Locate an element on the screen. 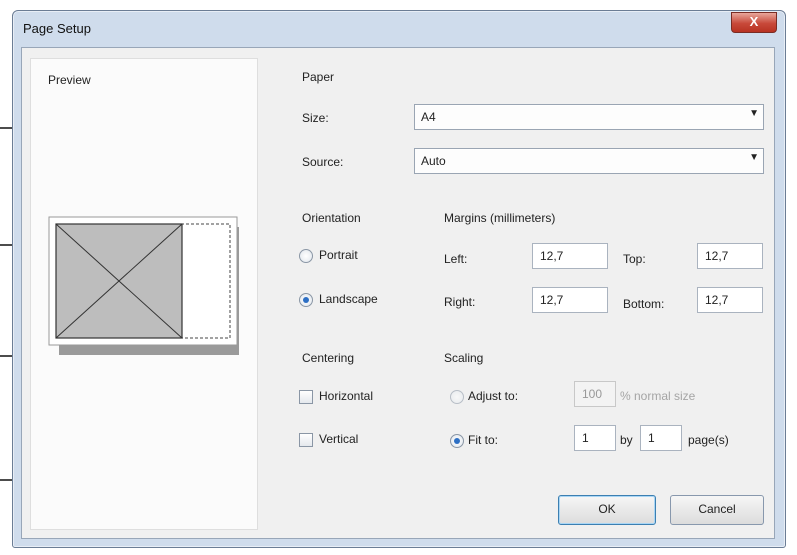 The width and height of the screenshot is (797, 555). adjust-to-input: 100 is located at coordinates (595, 394).